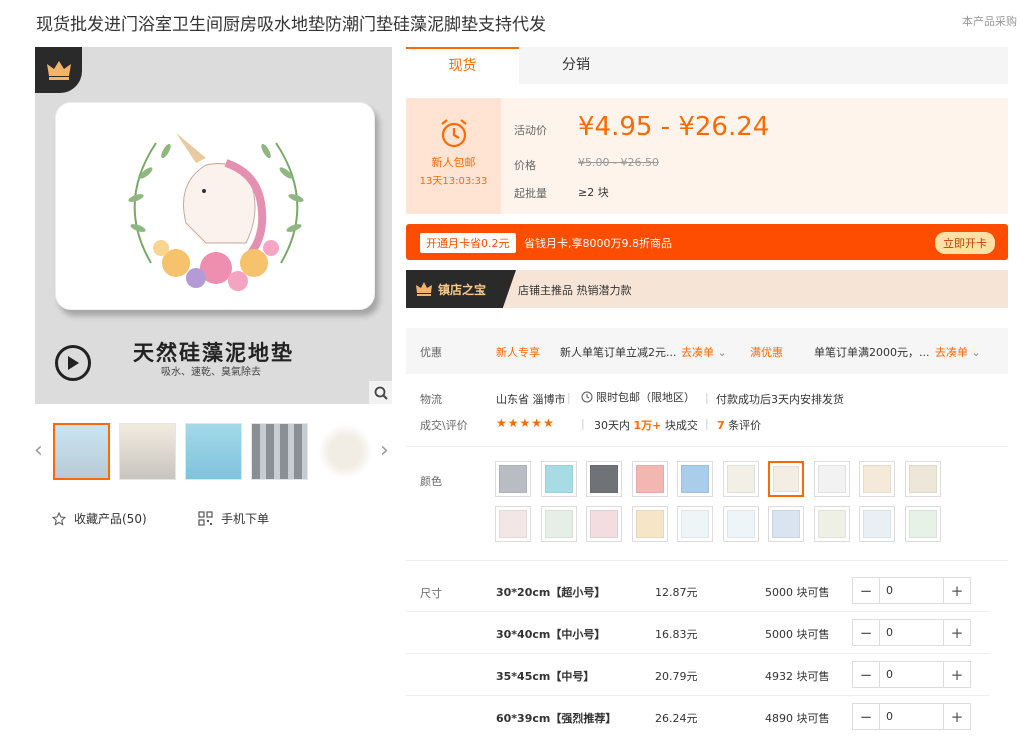 This screenshot has width=1024, height=738. What do you see at coordinates (38, 450) in the screenshot?
I see `chevron-left-icon: ‹` at bounding box center [38, 450].